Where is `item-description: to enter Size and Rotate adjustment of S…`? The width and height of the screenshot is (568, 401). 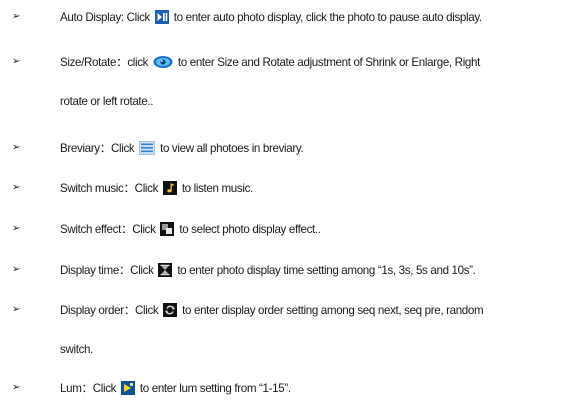 item-description: to enter Size and Rotate adjustment of S… is located at coordinates (328, 62).